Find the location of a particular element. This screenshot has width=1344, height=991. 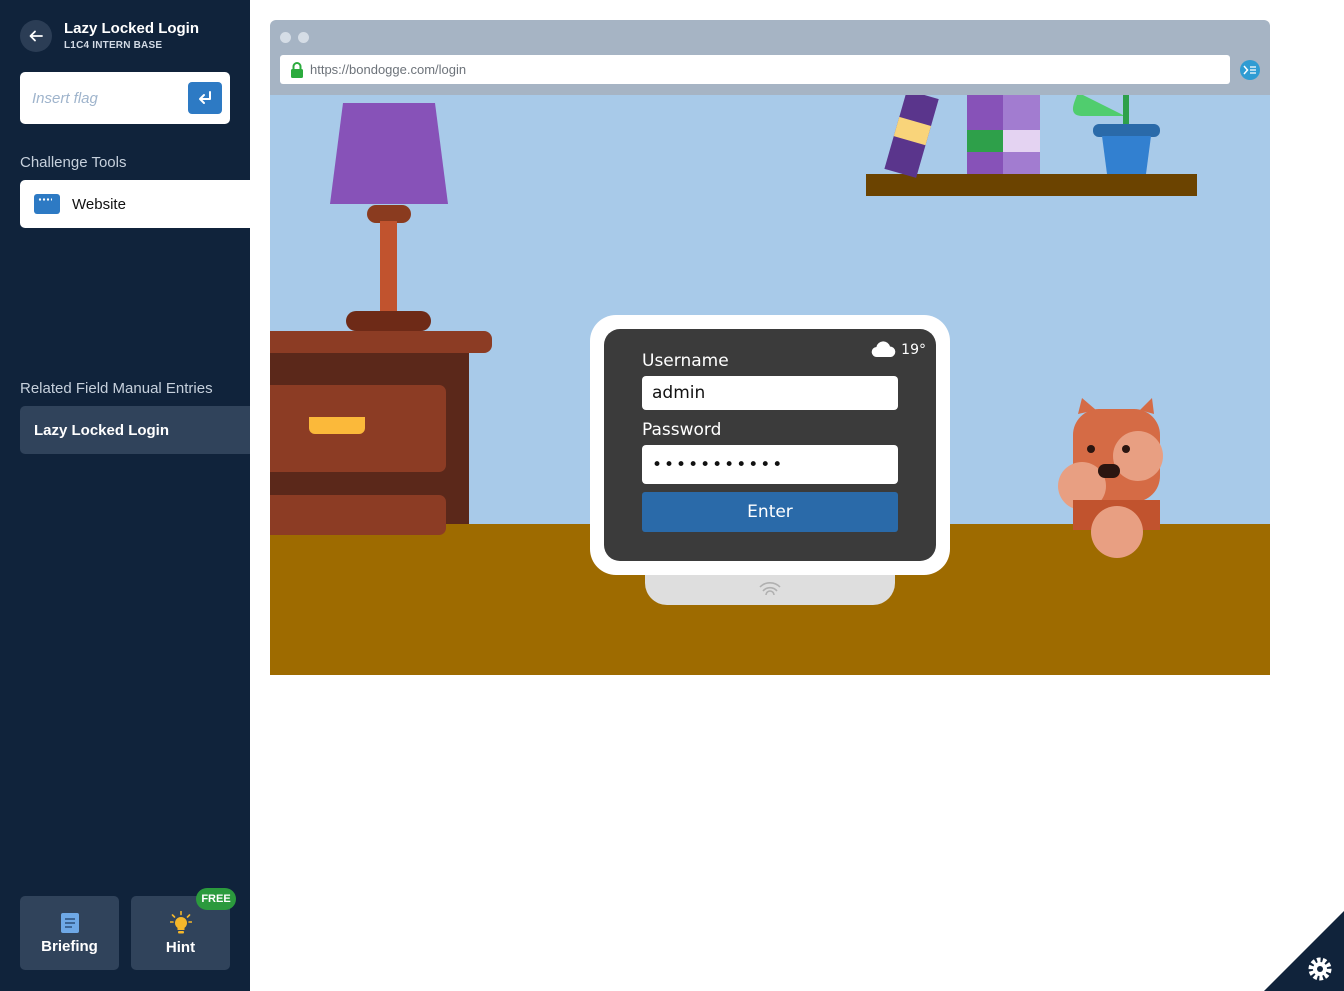

weather-temperature: 19° is located at coordinates (913, 349).